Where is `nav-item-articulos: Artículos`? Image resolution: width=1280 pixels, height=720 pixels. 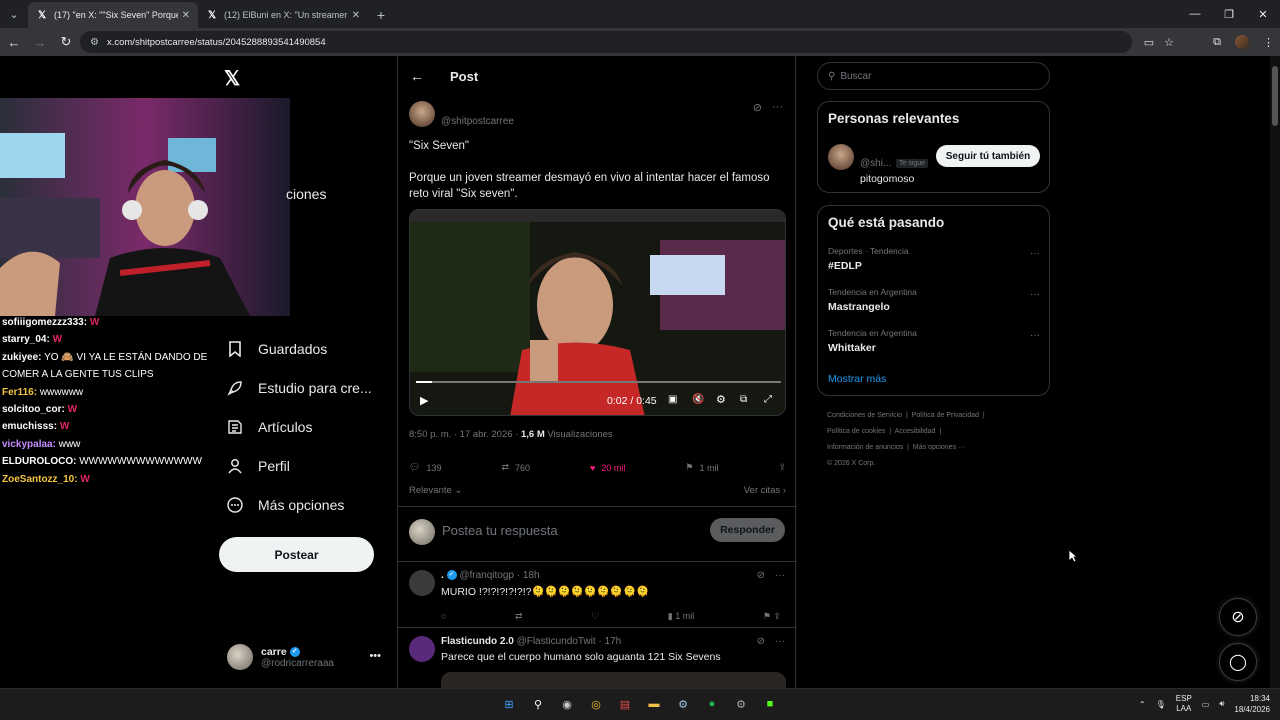
nav-item-articulos: Artículos is located at coordinates (269, 427).